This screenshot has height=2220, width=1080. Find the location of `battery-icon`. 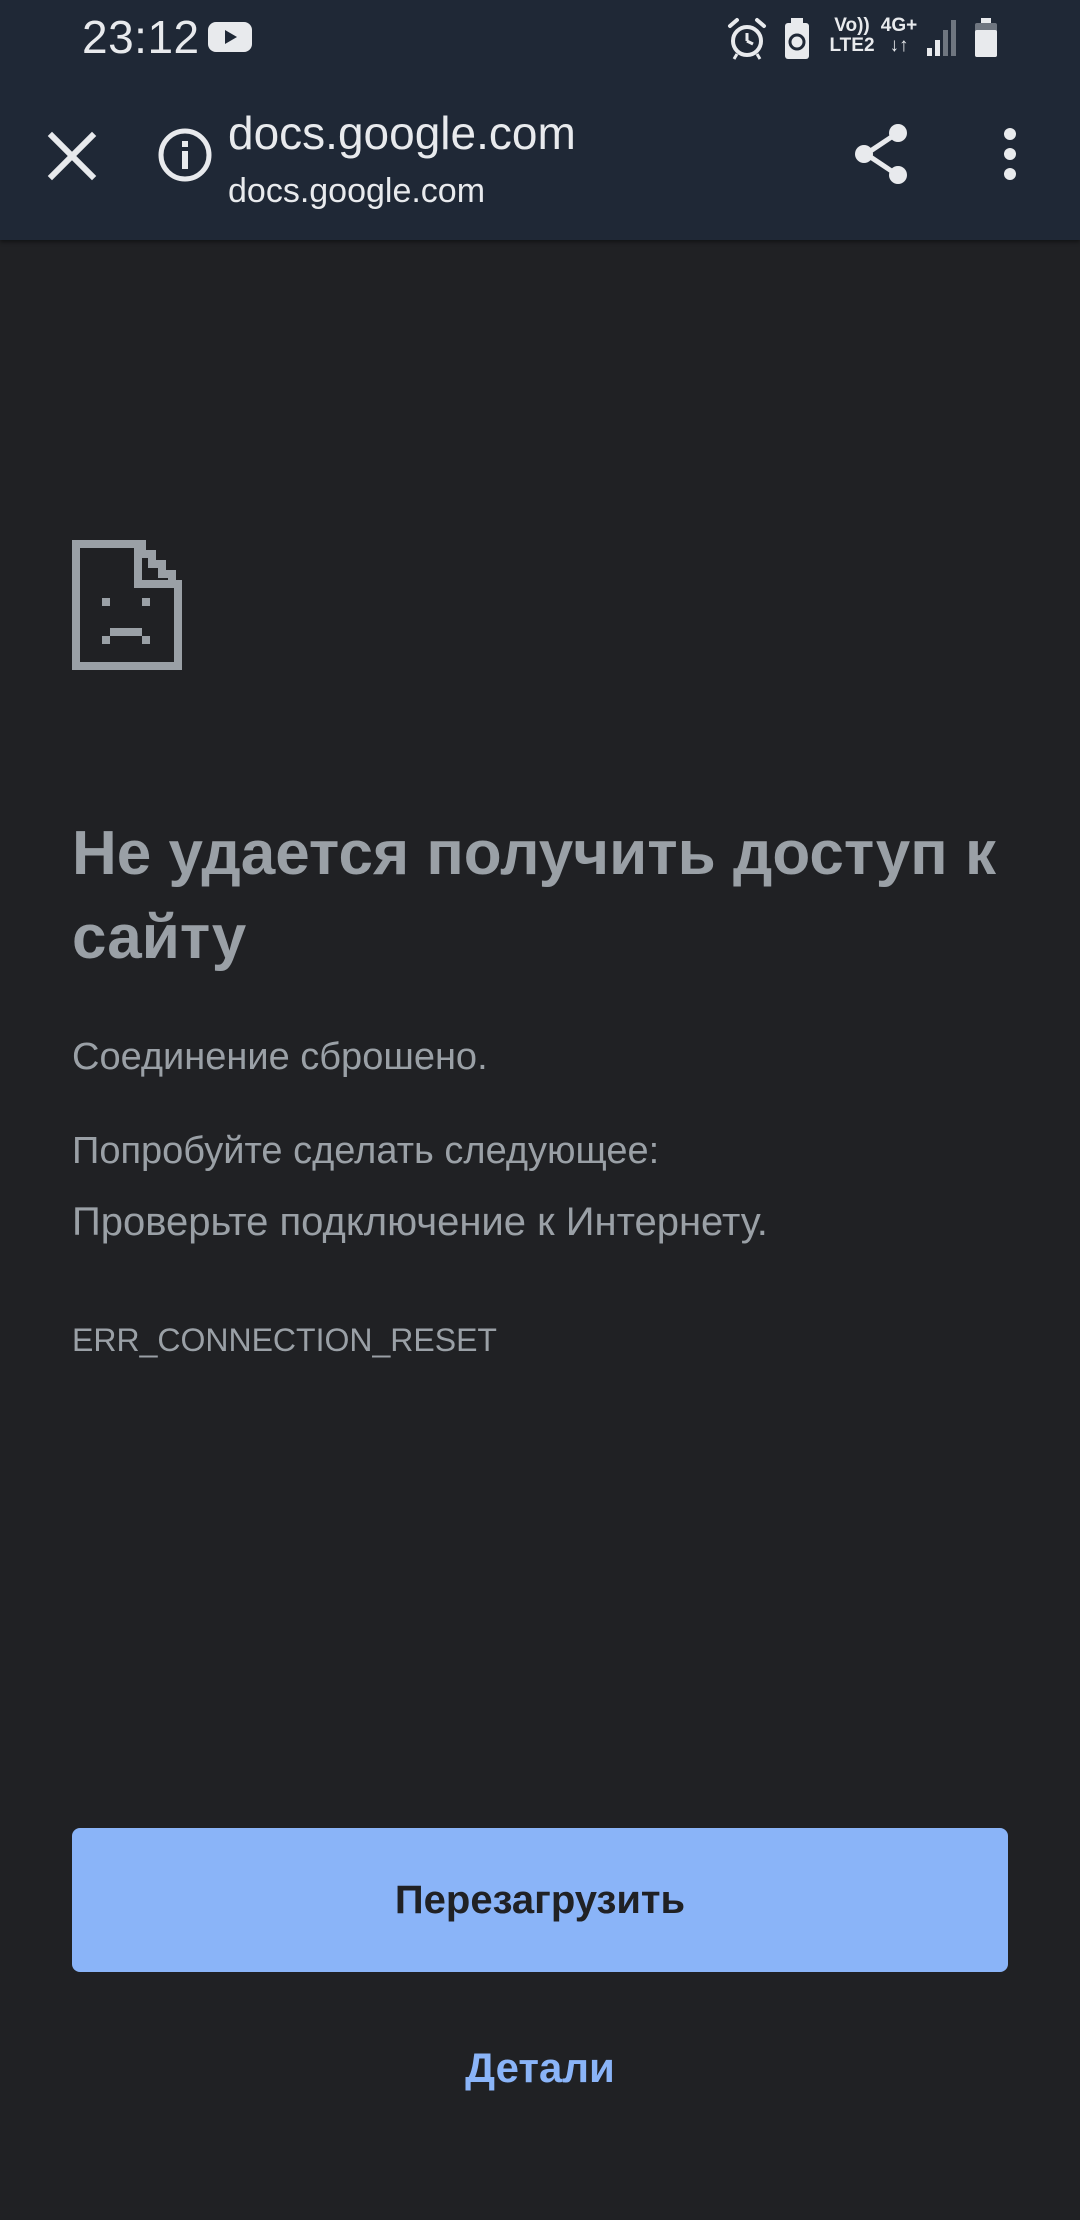

battery-icon is located at coordinates (986, 37).